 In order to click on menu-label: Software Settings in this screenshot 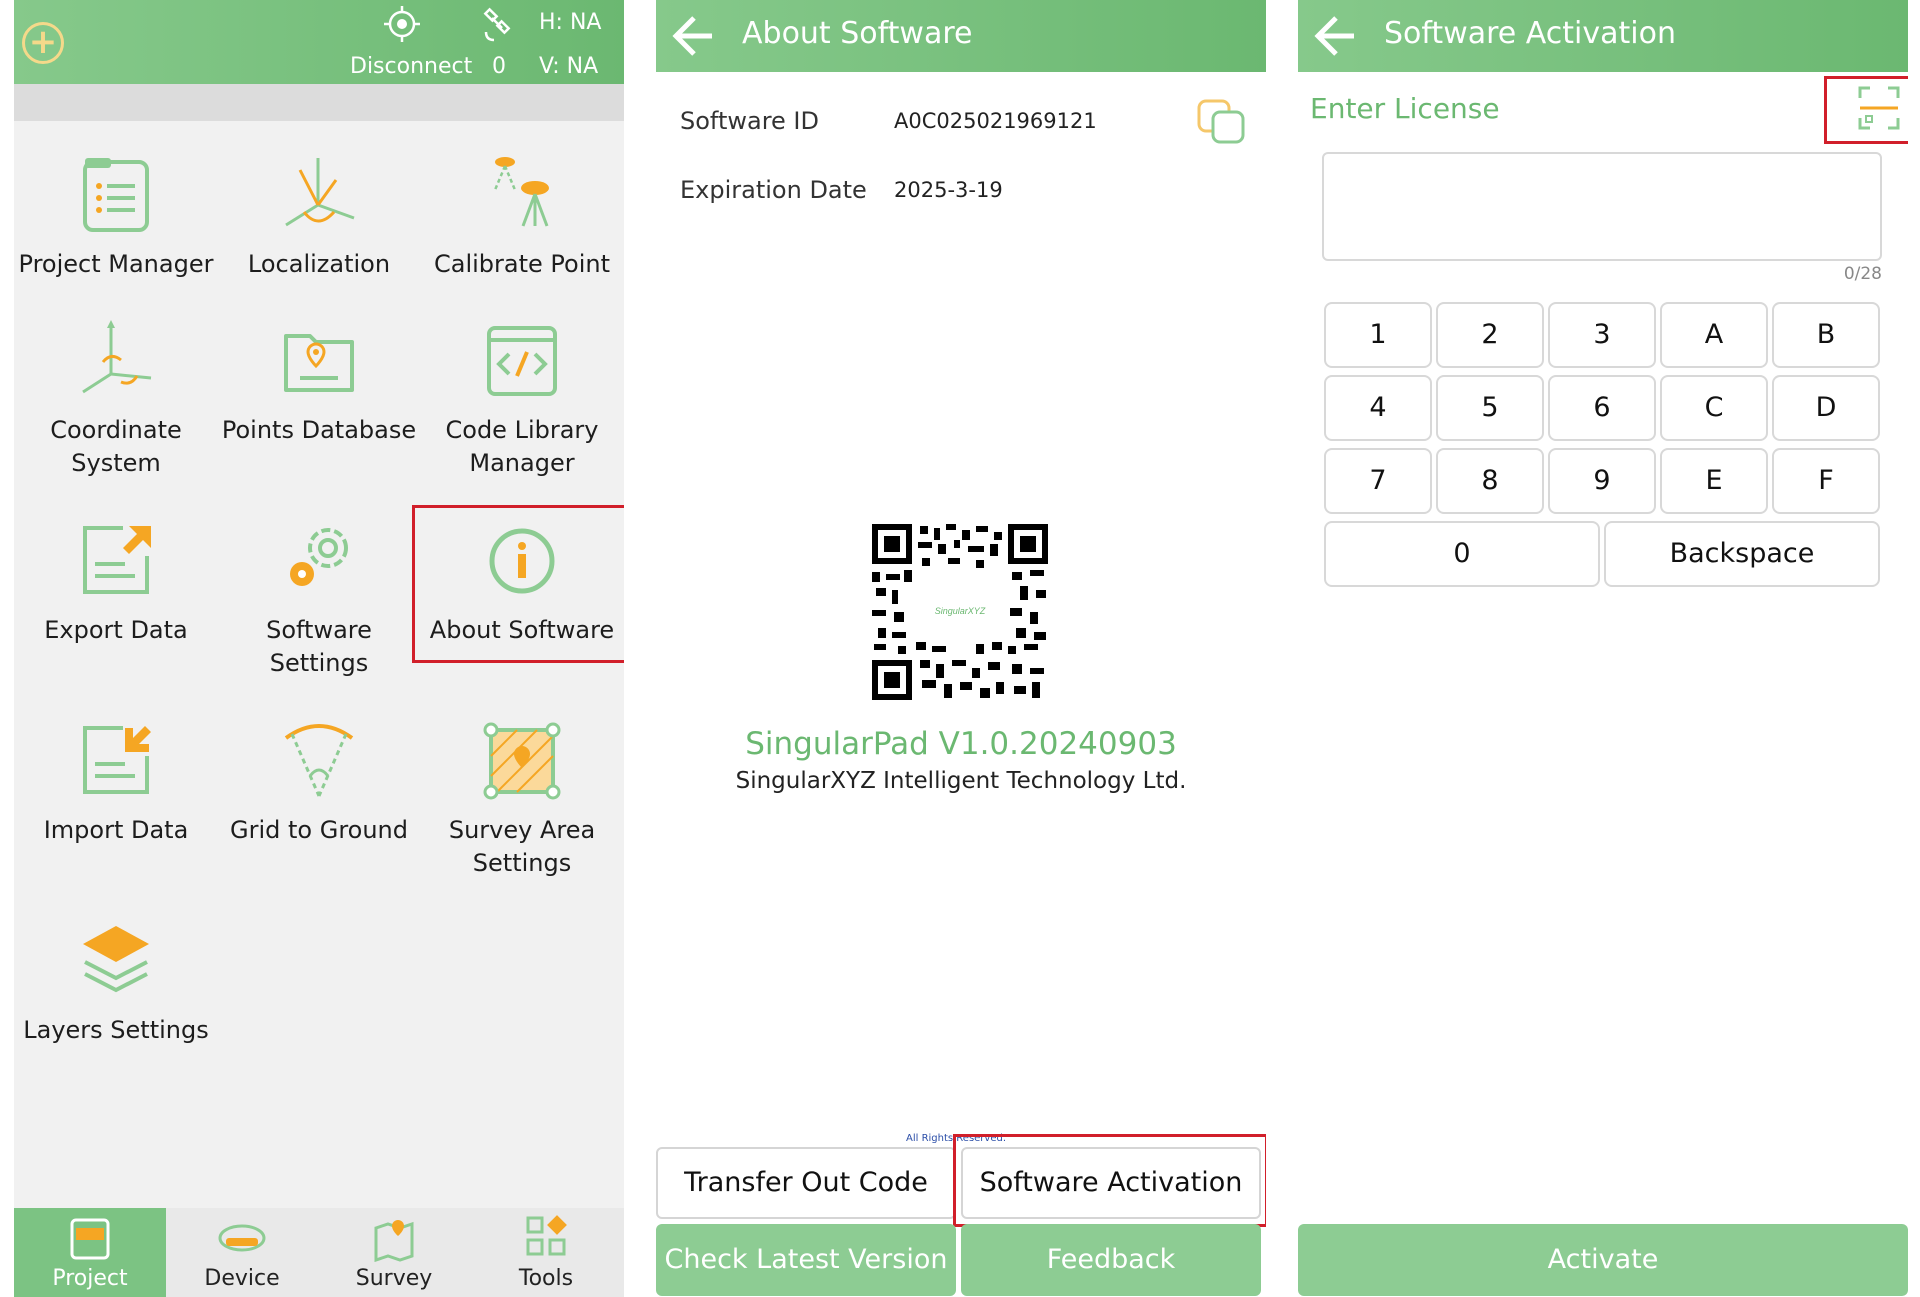, I will do `click(319, 646)`.